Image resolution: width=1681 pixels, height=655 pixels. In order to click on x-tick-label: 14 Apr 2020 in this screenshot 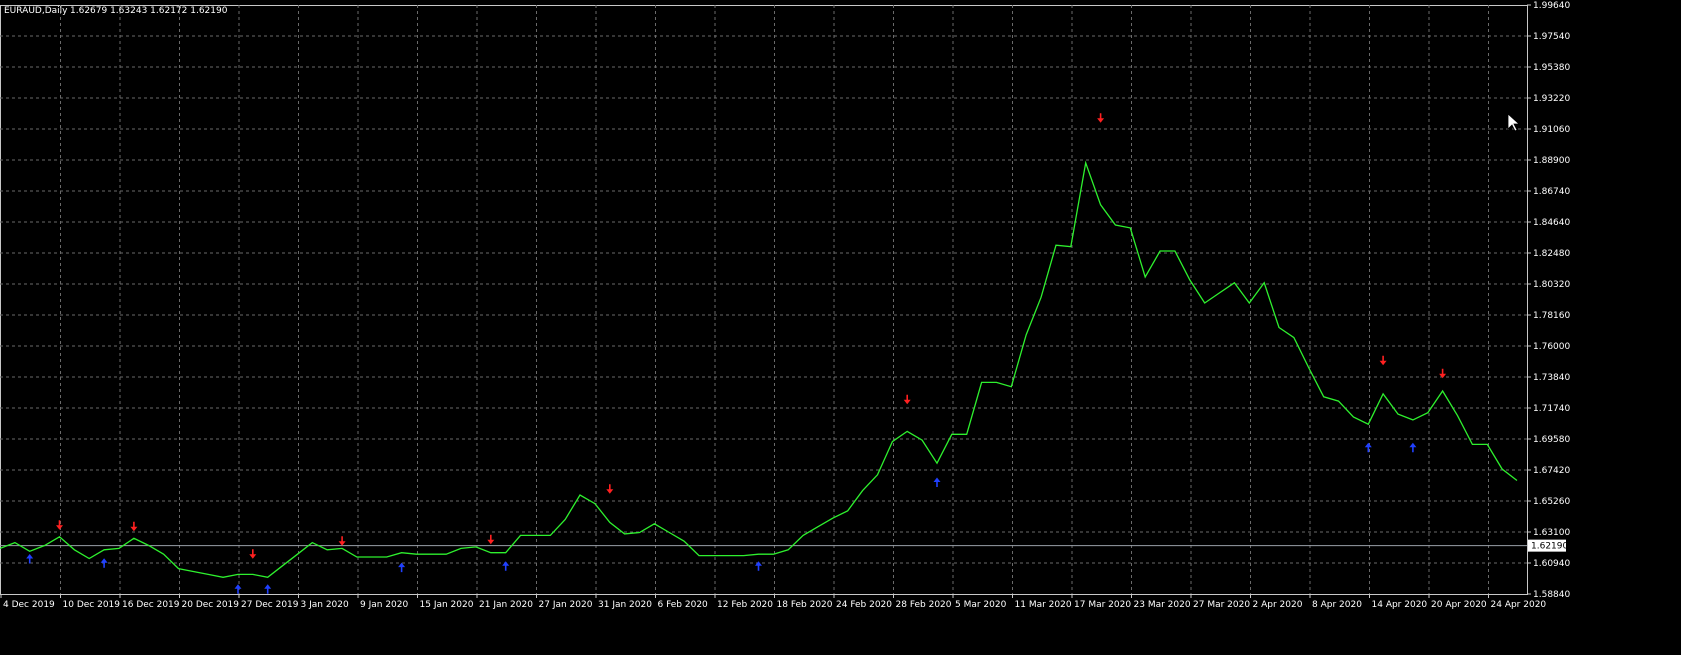, I will do `click(1400, 605)`.